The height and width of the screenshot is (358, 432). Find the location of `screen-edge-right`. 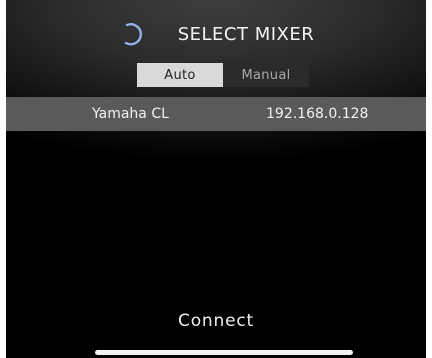

screen-edge-right is located at coordinates (429, 179).